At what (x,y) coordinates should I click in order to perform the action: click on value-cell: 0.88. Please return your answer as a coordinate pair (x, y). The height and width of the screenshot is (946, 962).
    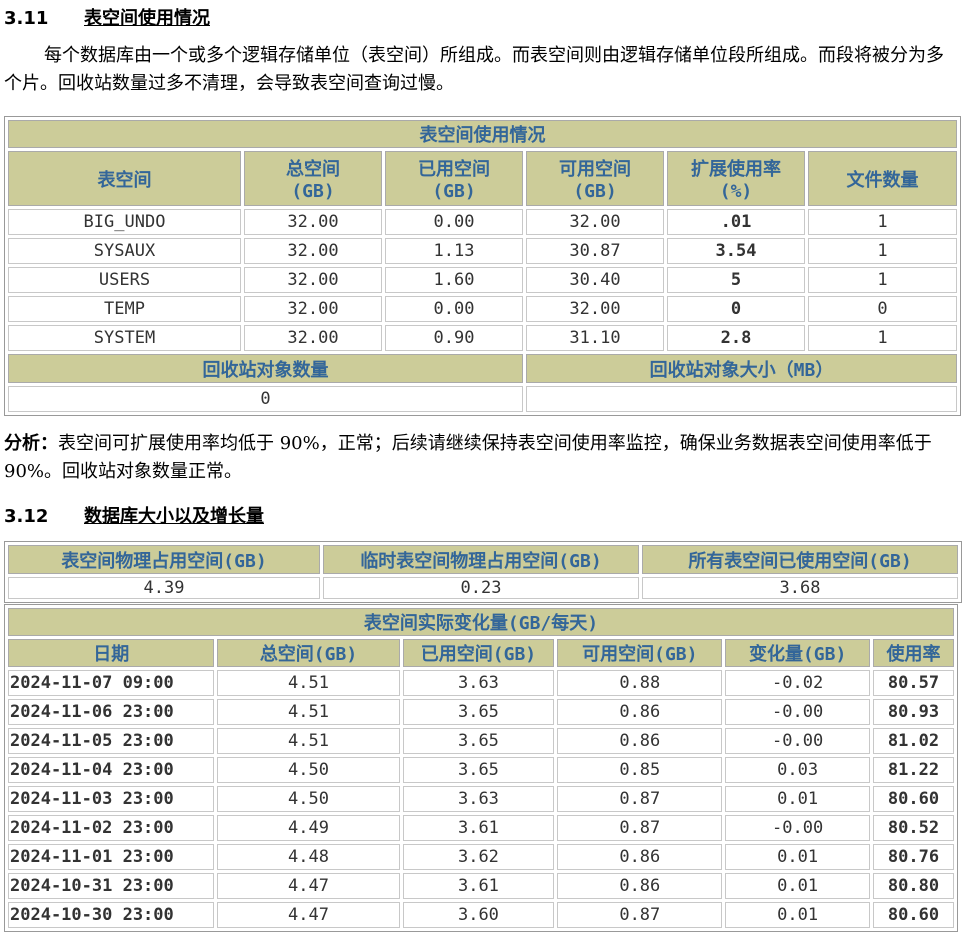
    Looking at the image, I should click on (640, 683).